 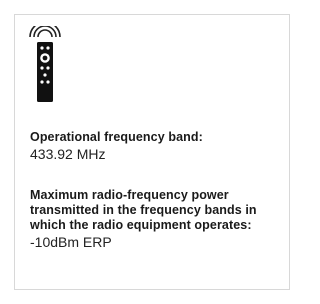 I want to click on remote-control-icon, so click(x=45, y=71).